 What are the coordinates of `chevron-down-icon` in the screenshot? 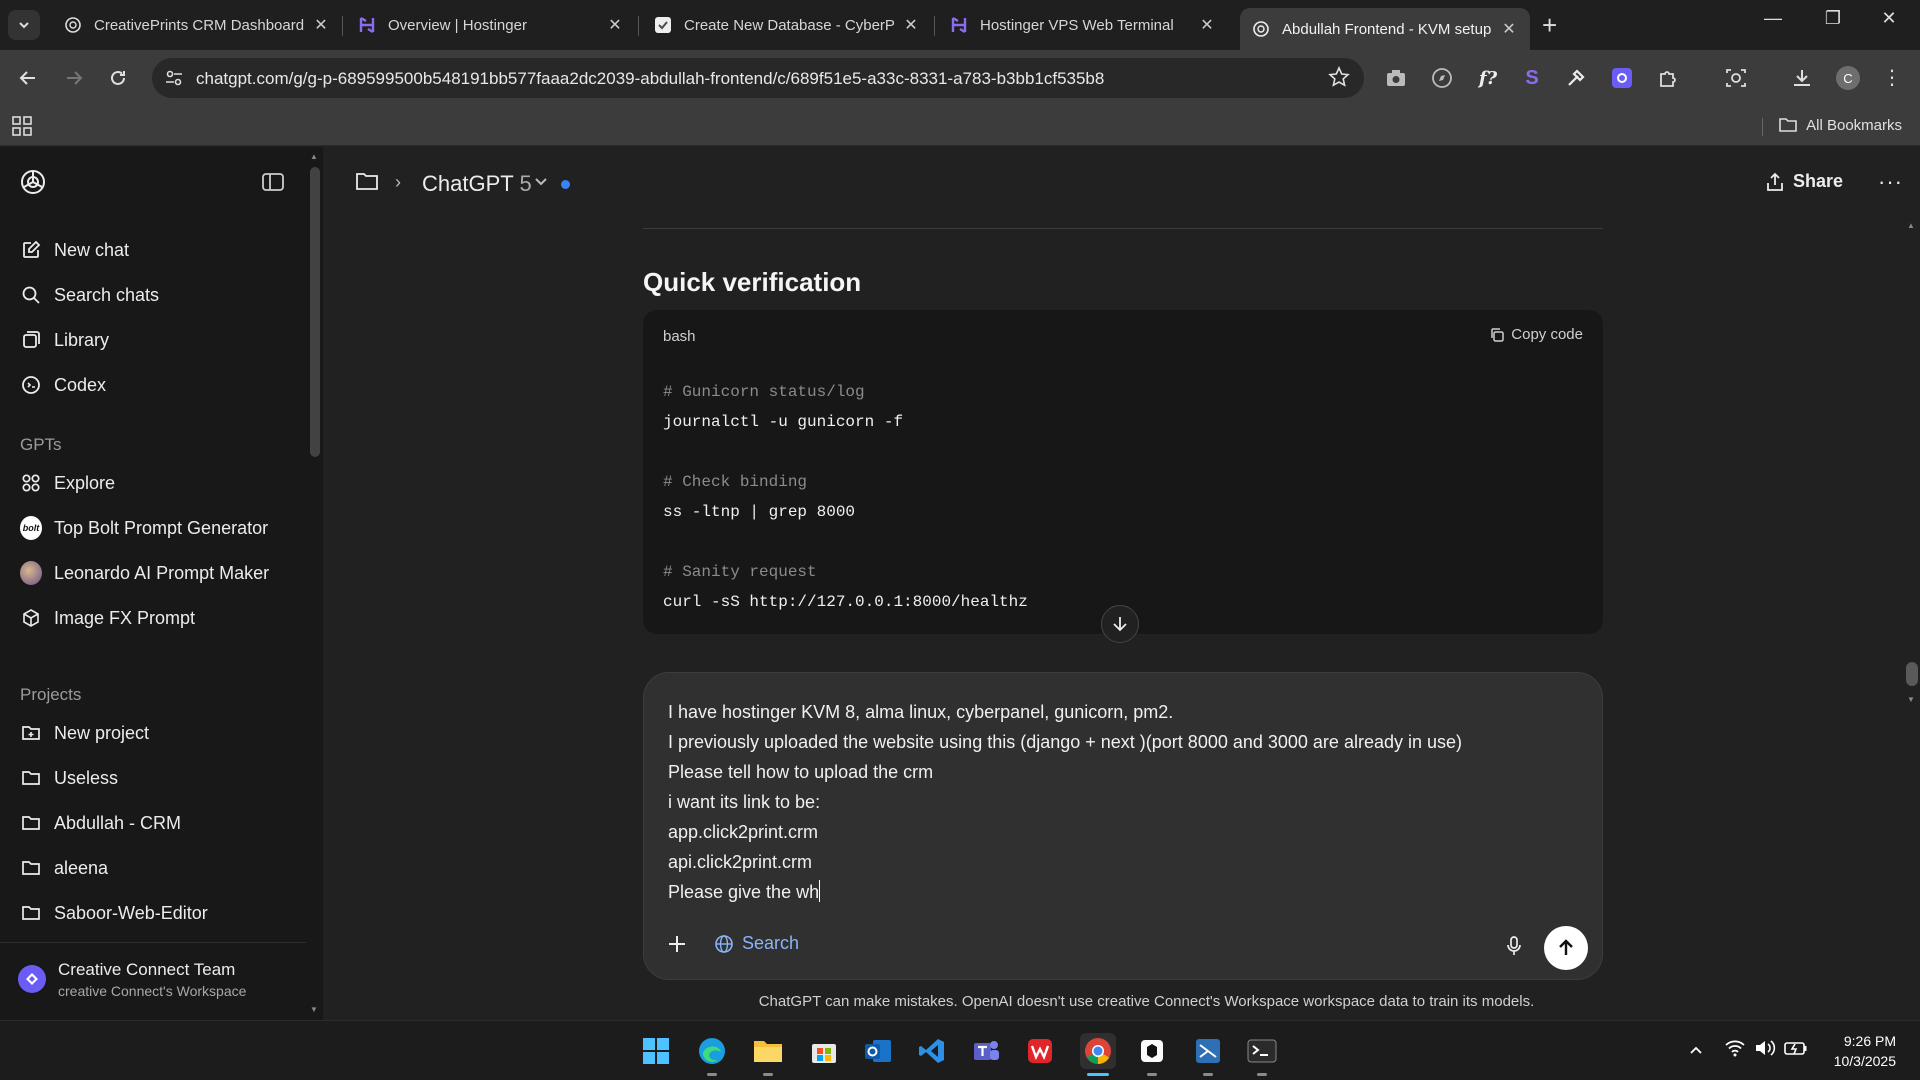 It's located at (541, 184).